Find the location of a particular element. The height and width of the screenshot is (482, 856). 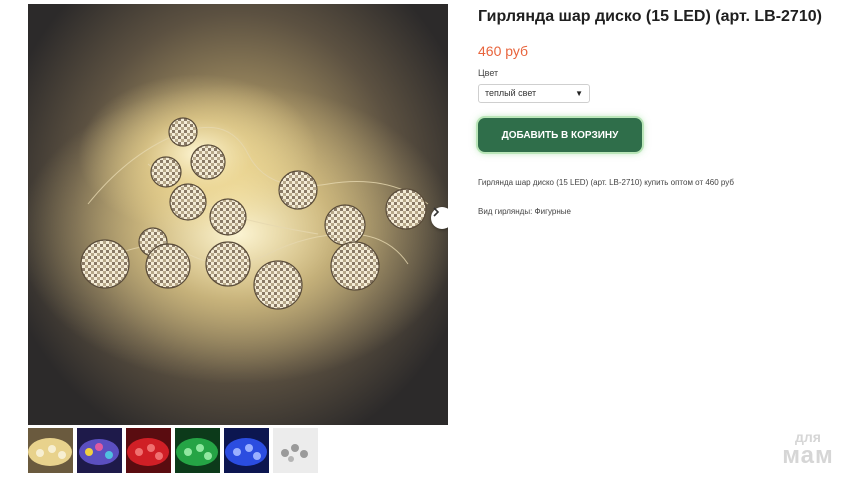

watermark-line2: мам is located at coordinates (808, 455).